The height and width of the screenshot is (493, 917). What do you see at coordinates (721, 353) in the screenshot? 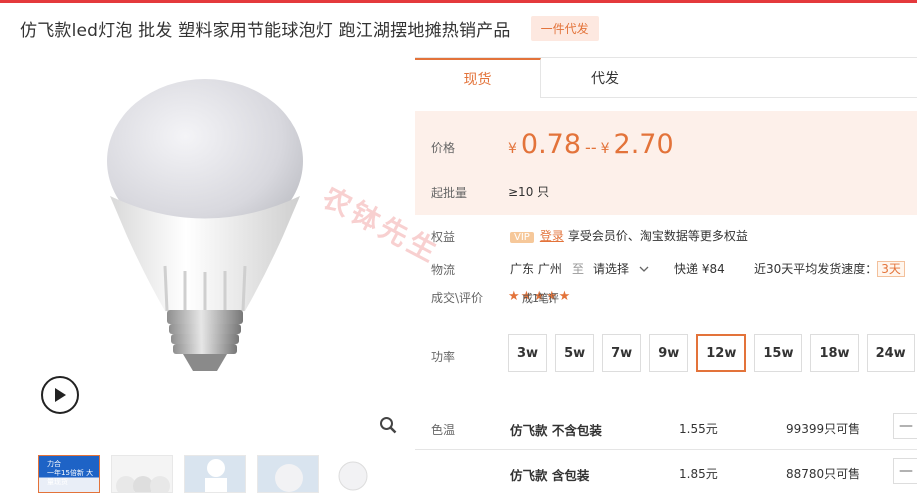
I see `power-option-12w: 12w` at bounding box center [721, 353].